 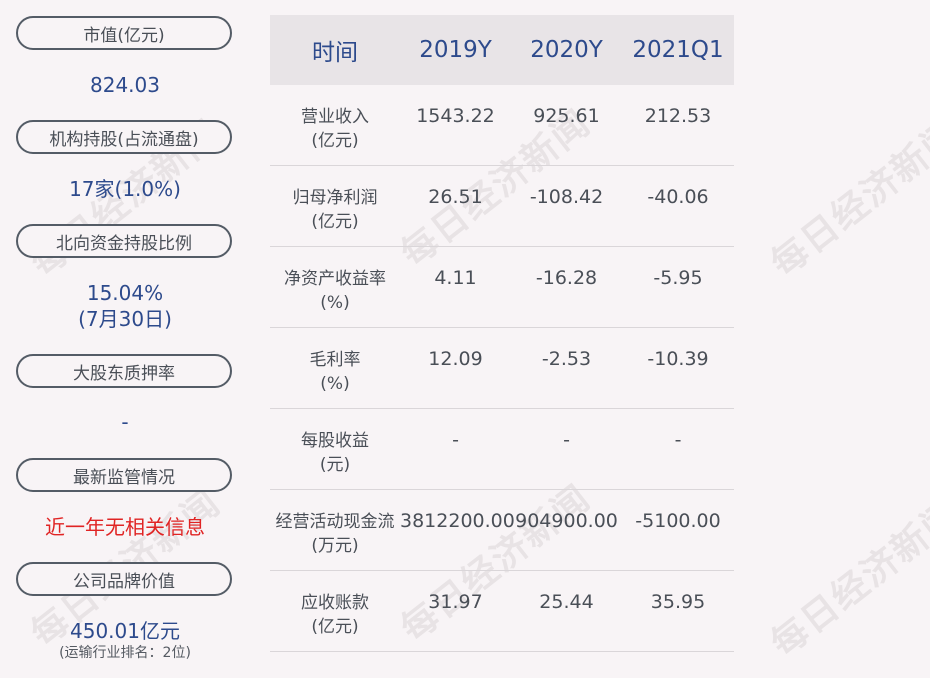 What do you see at coordinates (125, 319) in the screenshot?
I see `northbound-ratio-date: (7月30日)` at bounding box center [125, 319].